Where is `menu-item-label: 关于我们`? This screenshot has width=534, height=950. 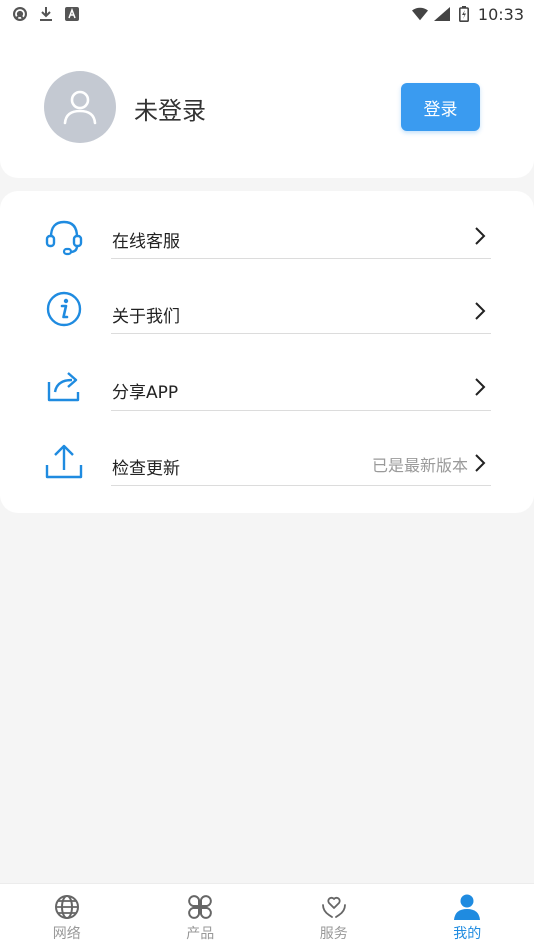
menu-item-label: 关于我们 is located at coordinates (146, 317).